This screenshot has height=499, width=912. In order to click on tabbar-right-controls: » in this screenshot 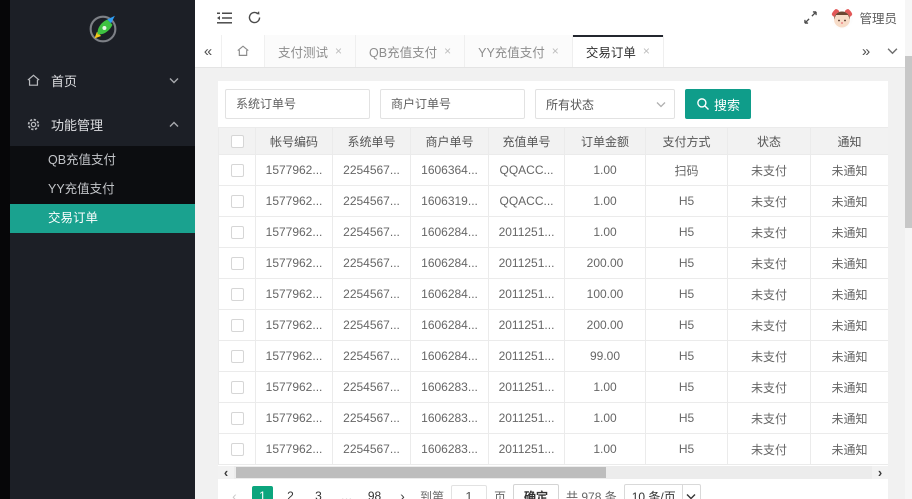, I will do `click(879, 51)`.